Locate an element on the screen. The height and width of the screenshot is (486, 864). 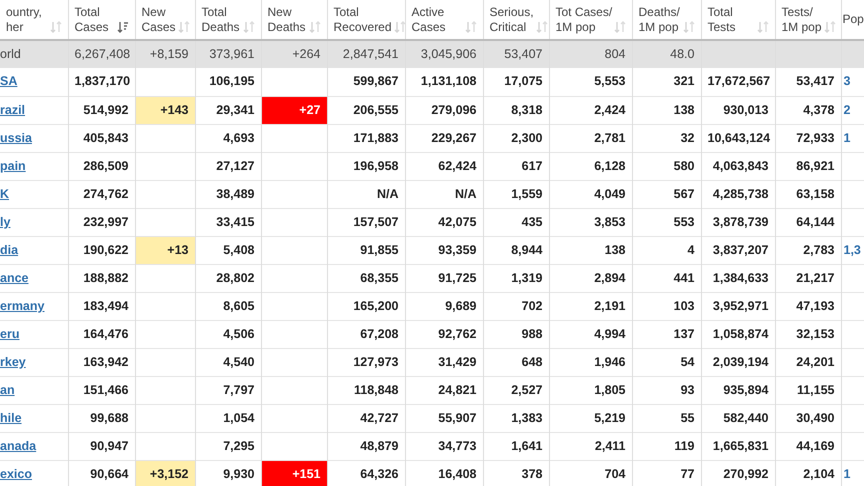
table-cell: 321 is located at coordinates (666, 82).